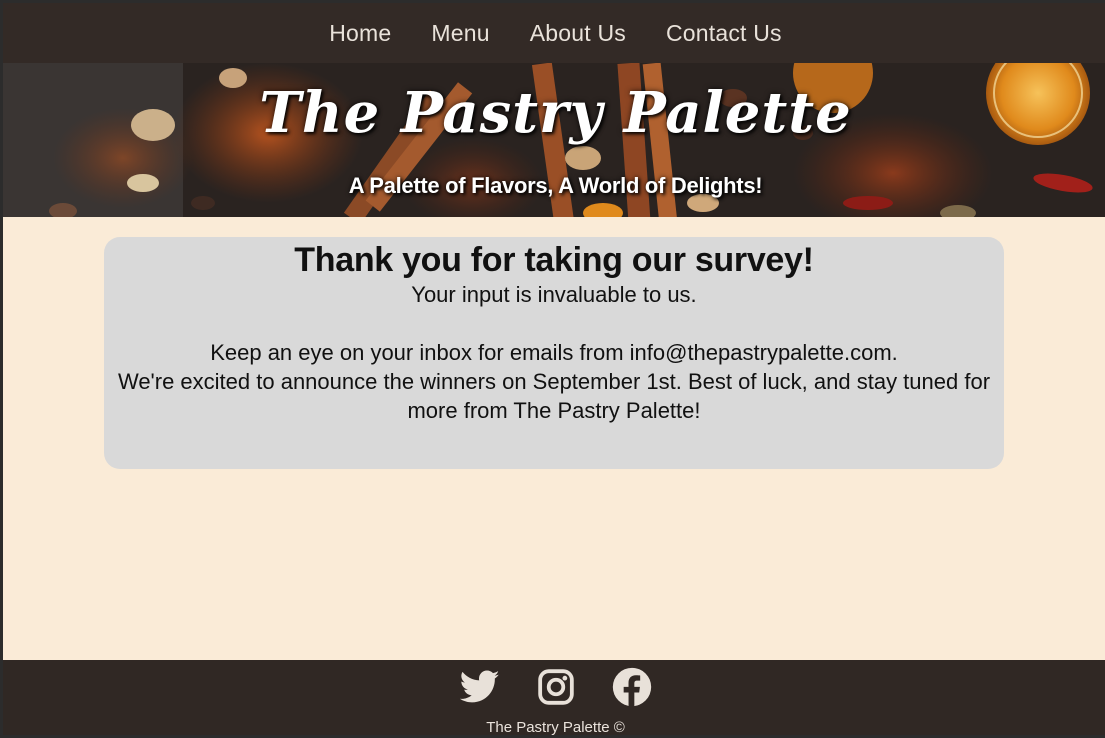 The width and height of the screenshot is (1105, 738). I want to click on invaluable-text: Your input is invaluable to us., so click(554, 294).